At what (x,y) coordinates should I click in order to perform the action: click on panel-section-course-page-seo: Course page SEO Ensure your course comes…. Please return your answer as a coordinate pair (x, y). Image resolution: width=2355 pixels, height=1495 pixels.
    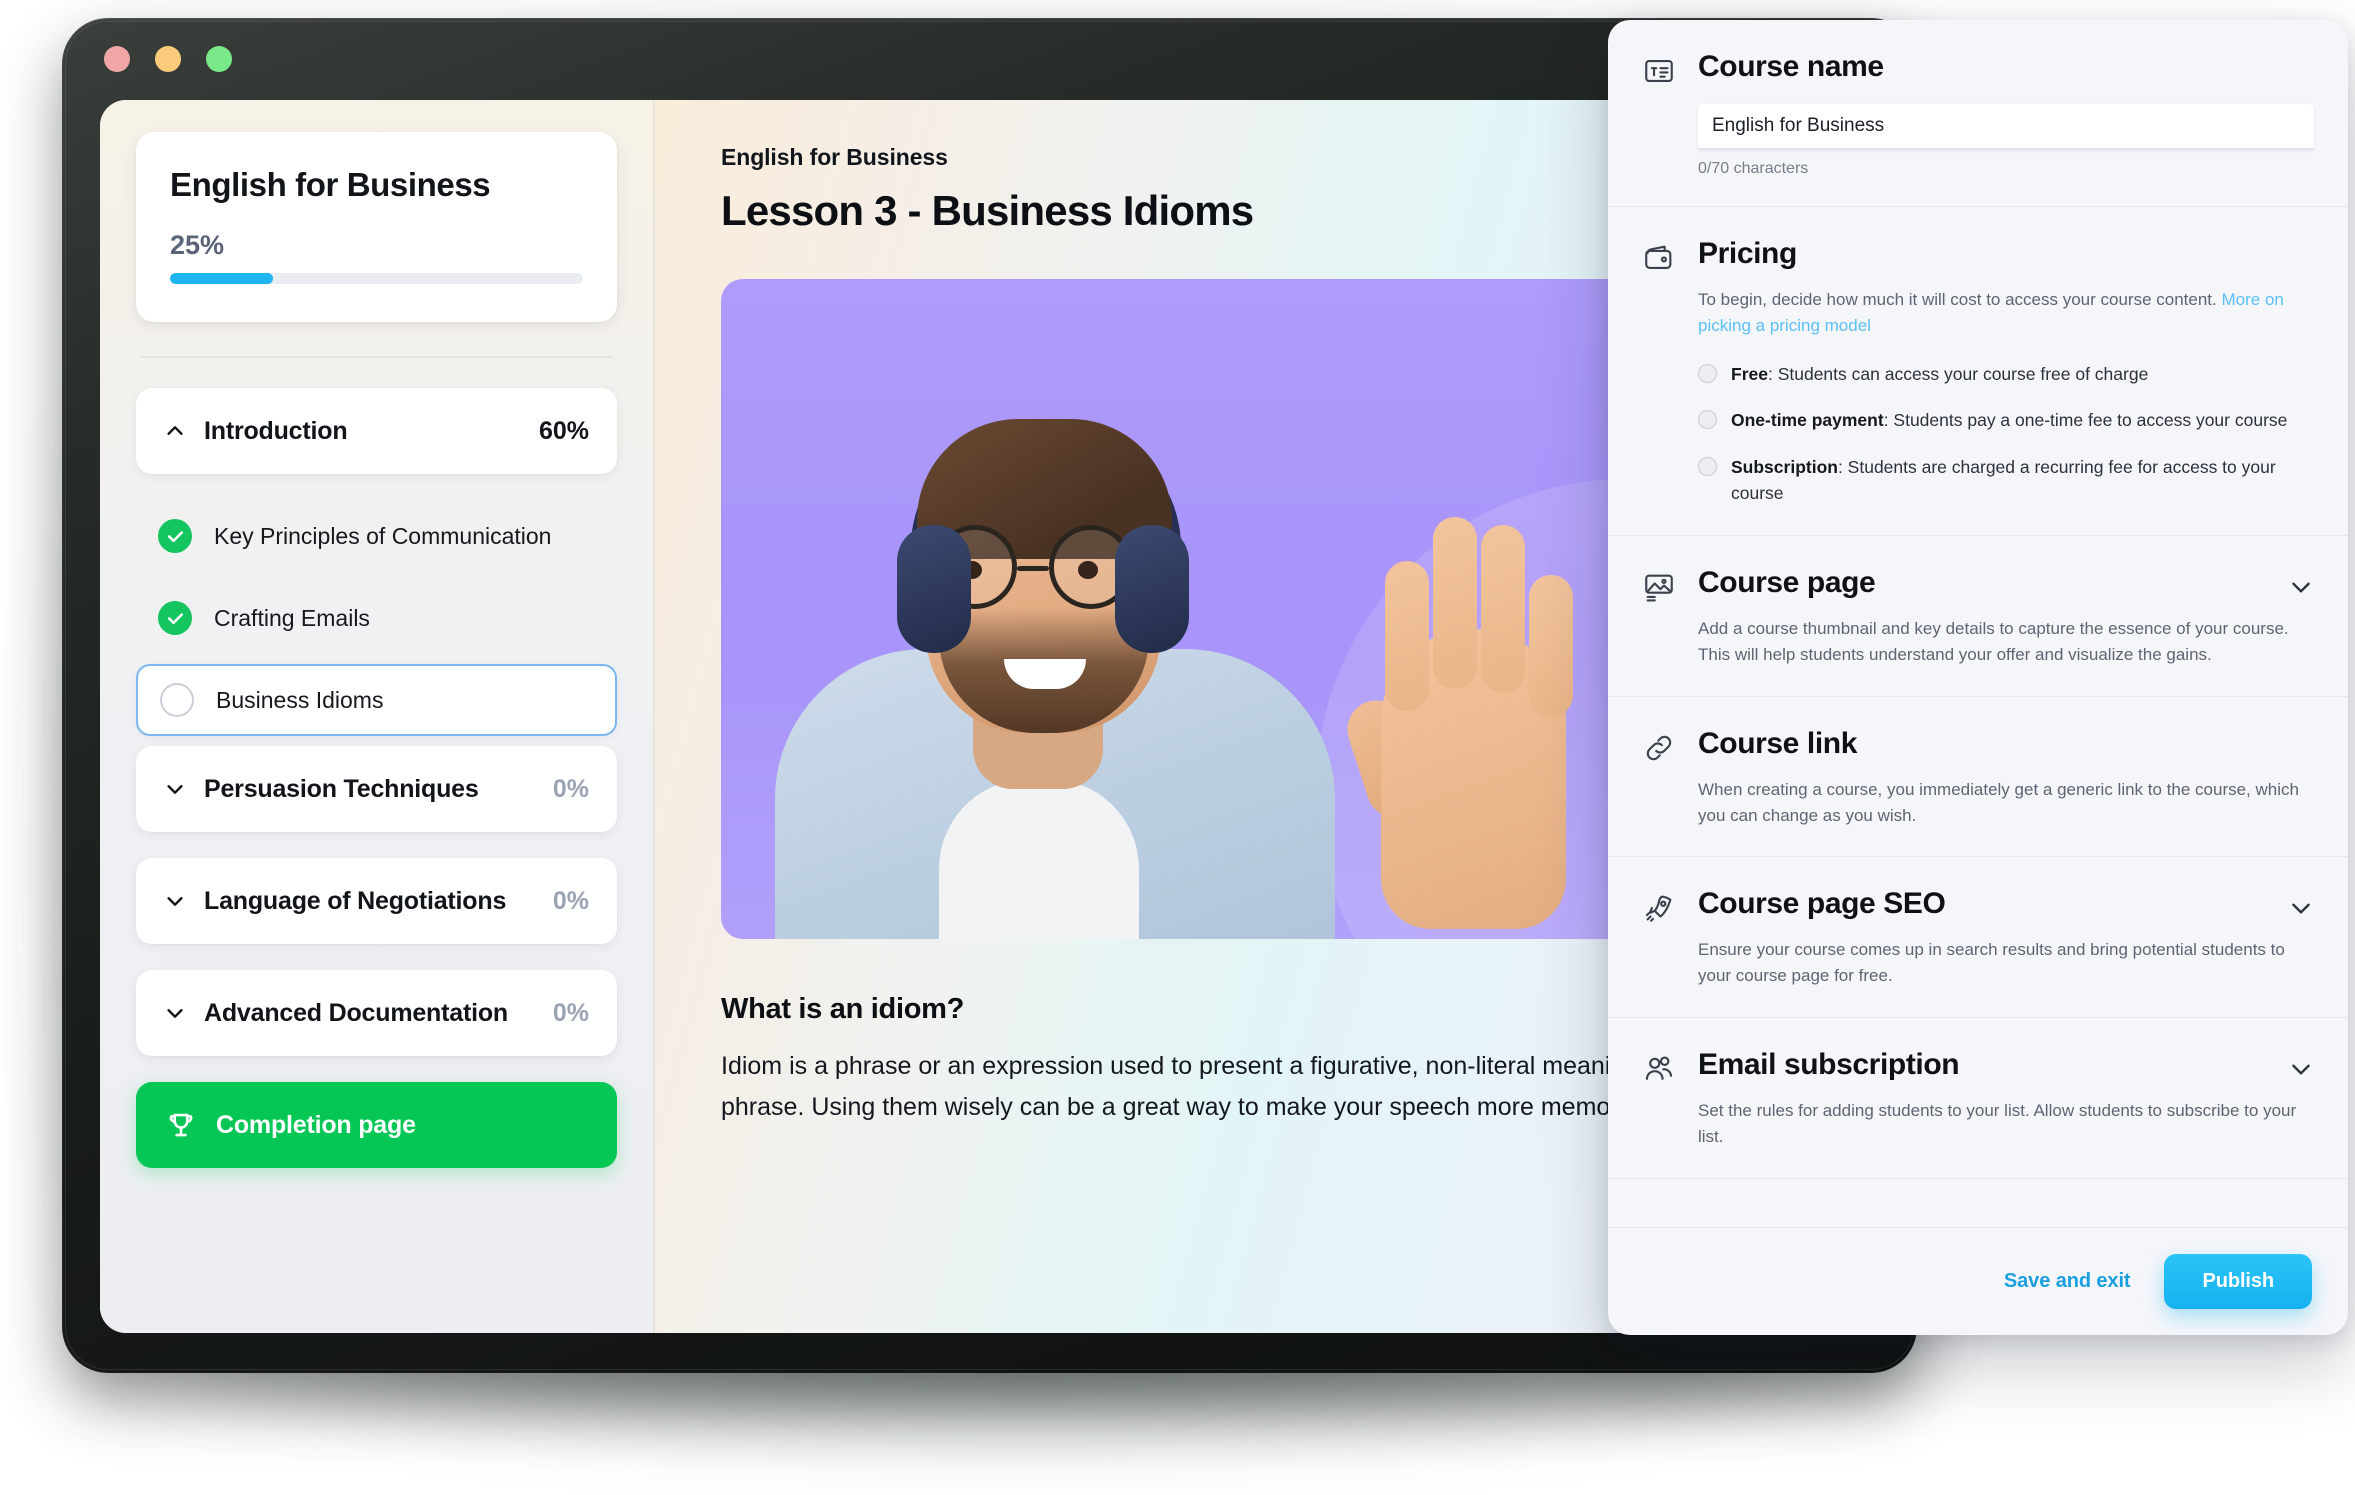
    Looking at the image, I should click on (1978, 937).